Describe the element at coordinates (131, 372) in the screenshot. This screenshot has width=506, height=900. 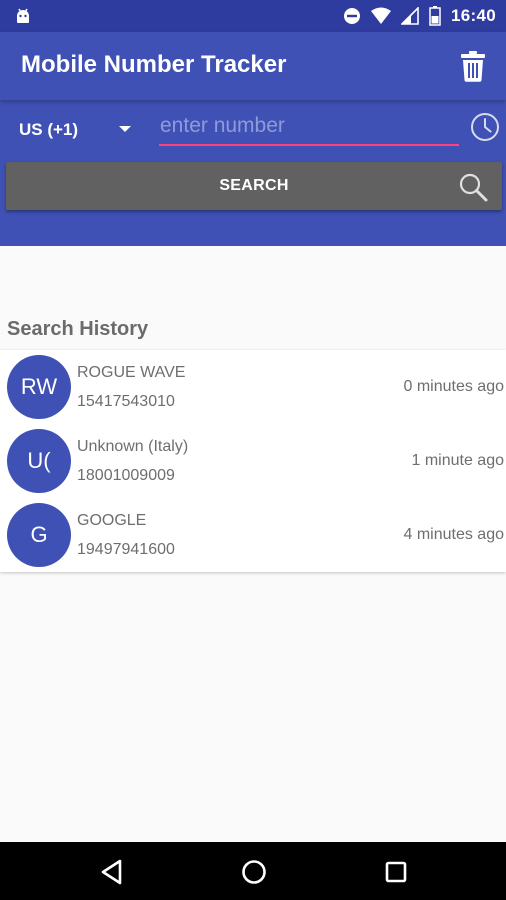
I see `history-item-name: ROGUE WAVE` at that location.